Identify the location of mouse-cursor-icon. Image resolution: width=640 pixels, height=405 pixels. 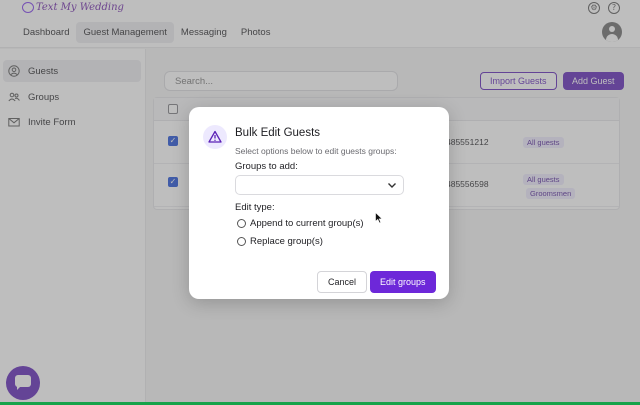
(379, 218).